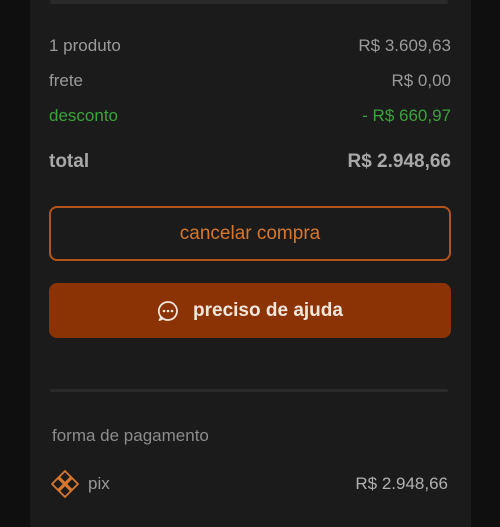 The image size is (500, 527). I want to click on payment-amount: R$ 2.948,66, so click(401, 483).